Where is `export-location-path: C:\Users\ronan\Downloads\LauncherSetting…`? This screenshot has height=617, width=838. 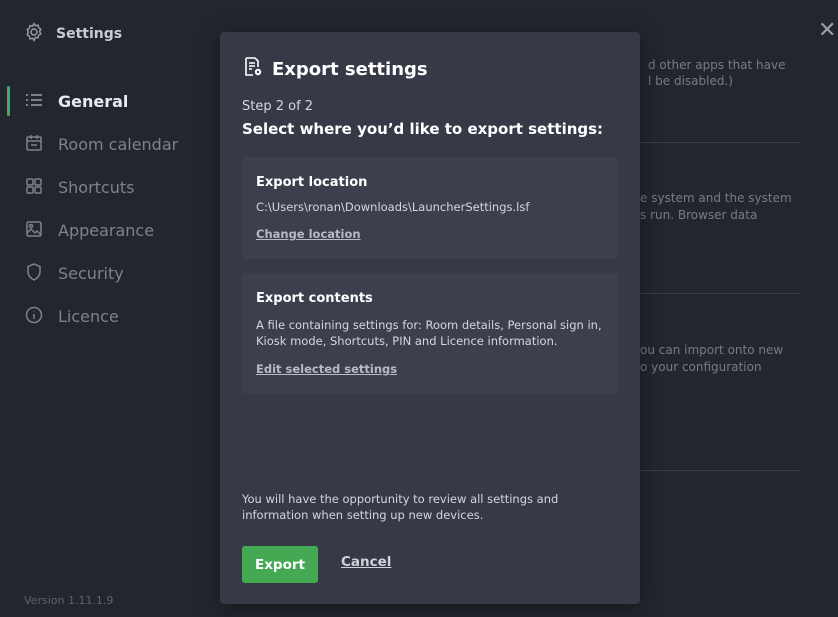 export-location-path: C:\Users\ronan\Downloads\LauncherSetting… is located at coordinates (393, 207).